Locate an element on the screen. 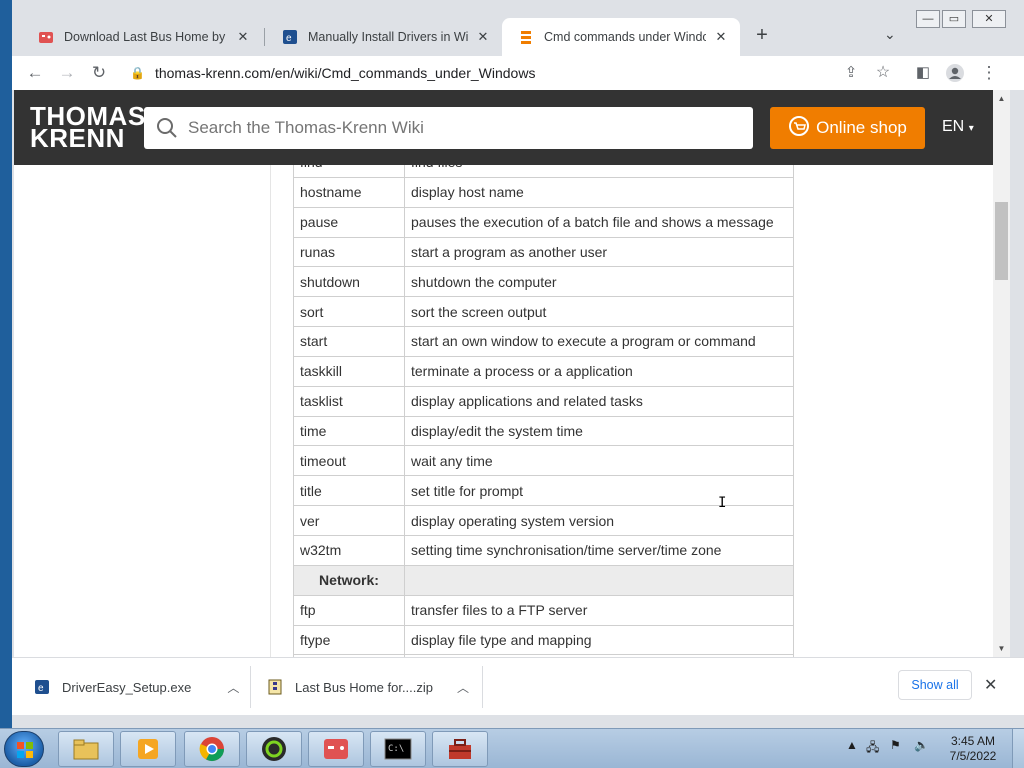 The image size is (1024, 768). profile-avatar-icon is located at coordinates (955, 73).